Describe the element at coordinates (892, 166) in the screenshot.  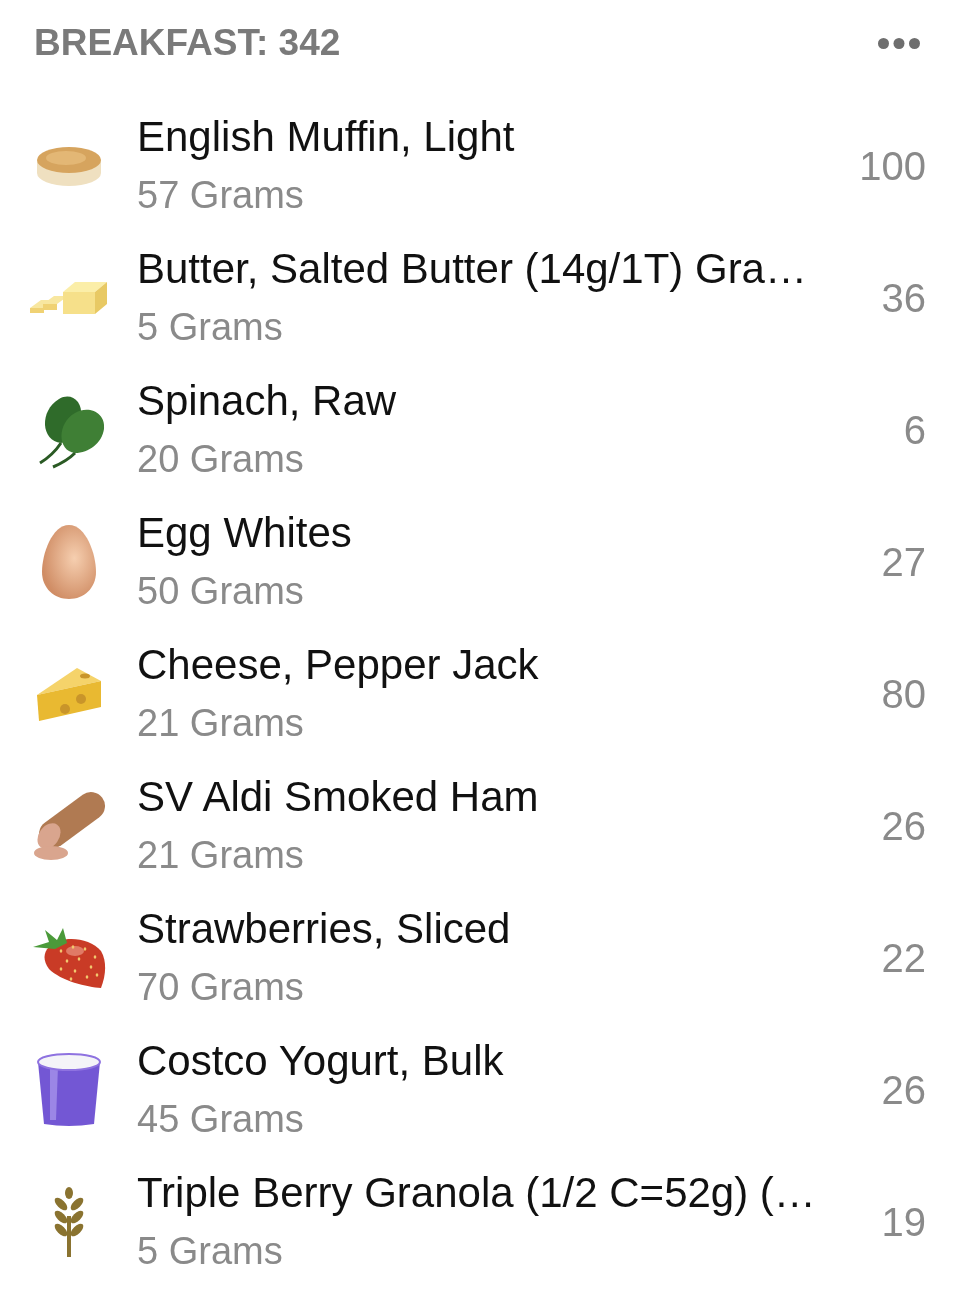
I see `calorie-count: 100` at that location.